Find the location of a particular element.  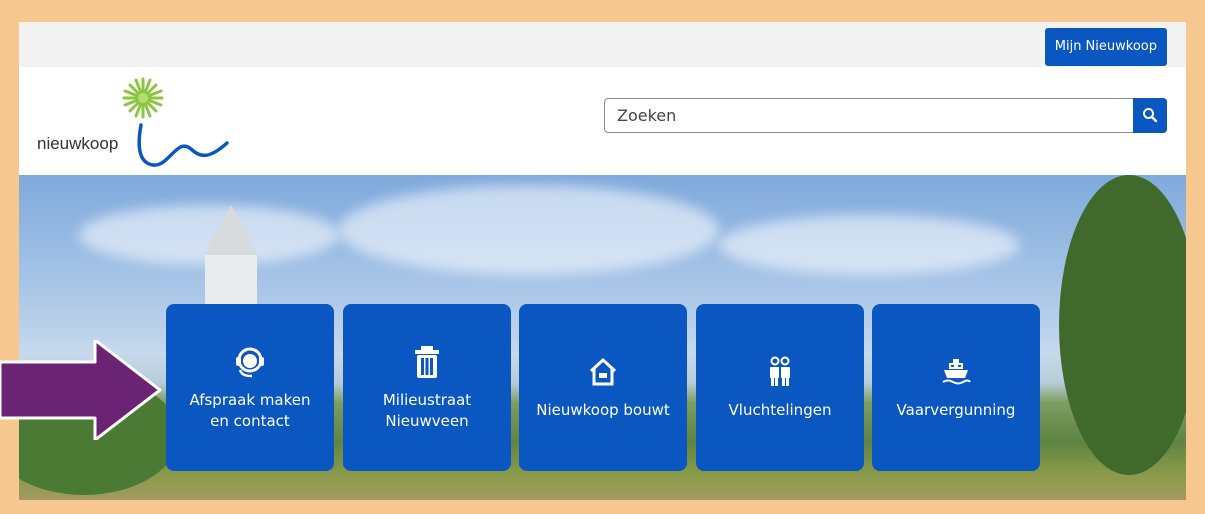

nieuwkoop-logo: nieuwkoop is located at coordinates (137, 122).